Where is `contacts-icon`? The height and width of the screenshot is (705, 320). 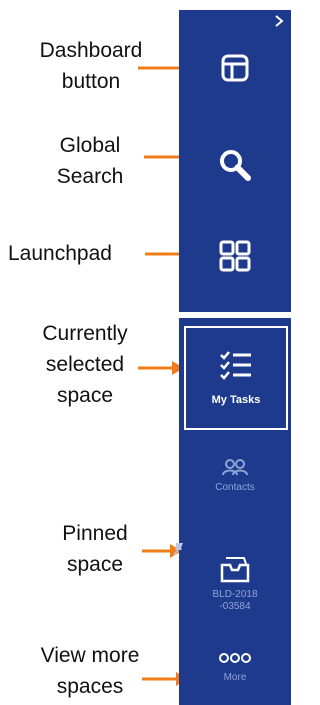
contacts-icon is located at coordinates (235, 467).